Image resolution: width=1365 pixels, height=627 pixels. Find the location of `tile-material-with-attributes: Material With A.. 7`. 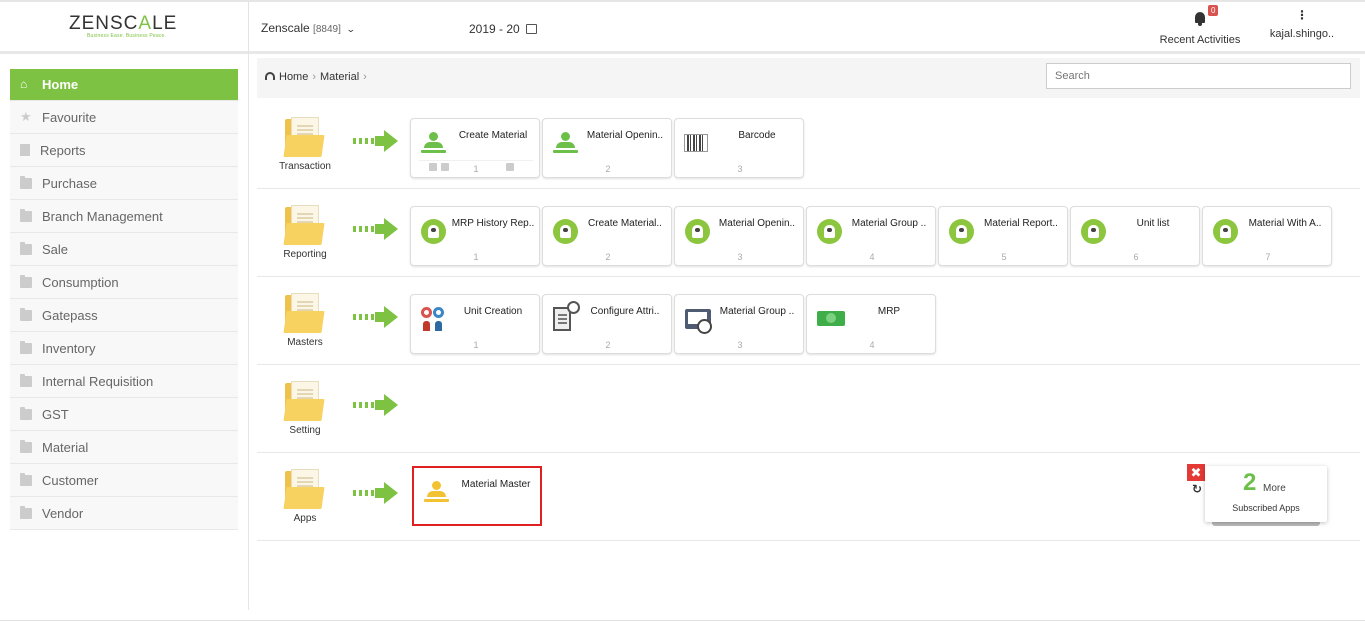

tile-material-with-attributes: Material With A.. 7 is located at coordinates (1267, 236).